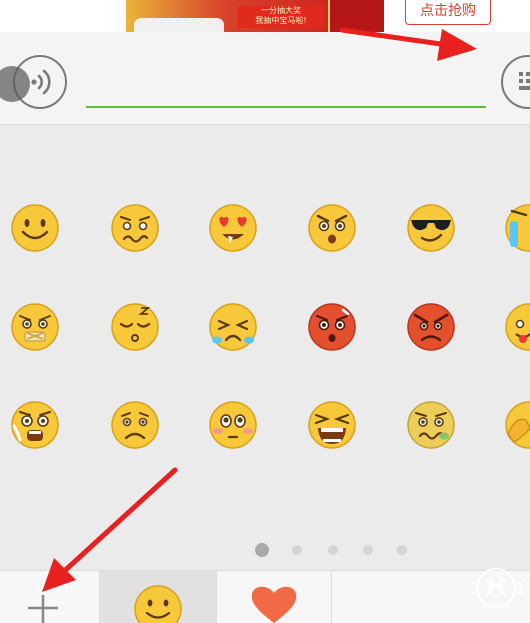 The image size is (530, 623). Describe the element at coordinates (517, 425) in the screenshot. I see `facepalm-emoji-icon` at that location.